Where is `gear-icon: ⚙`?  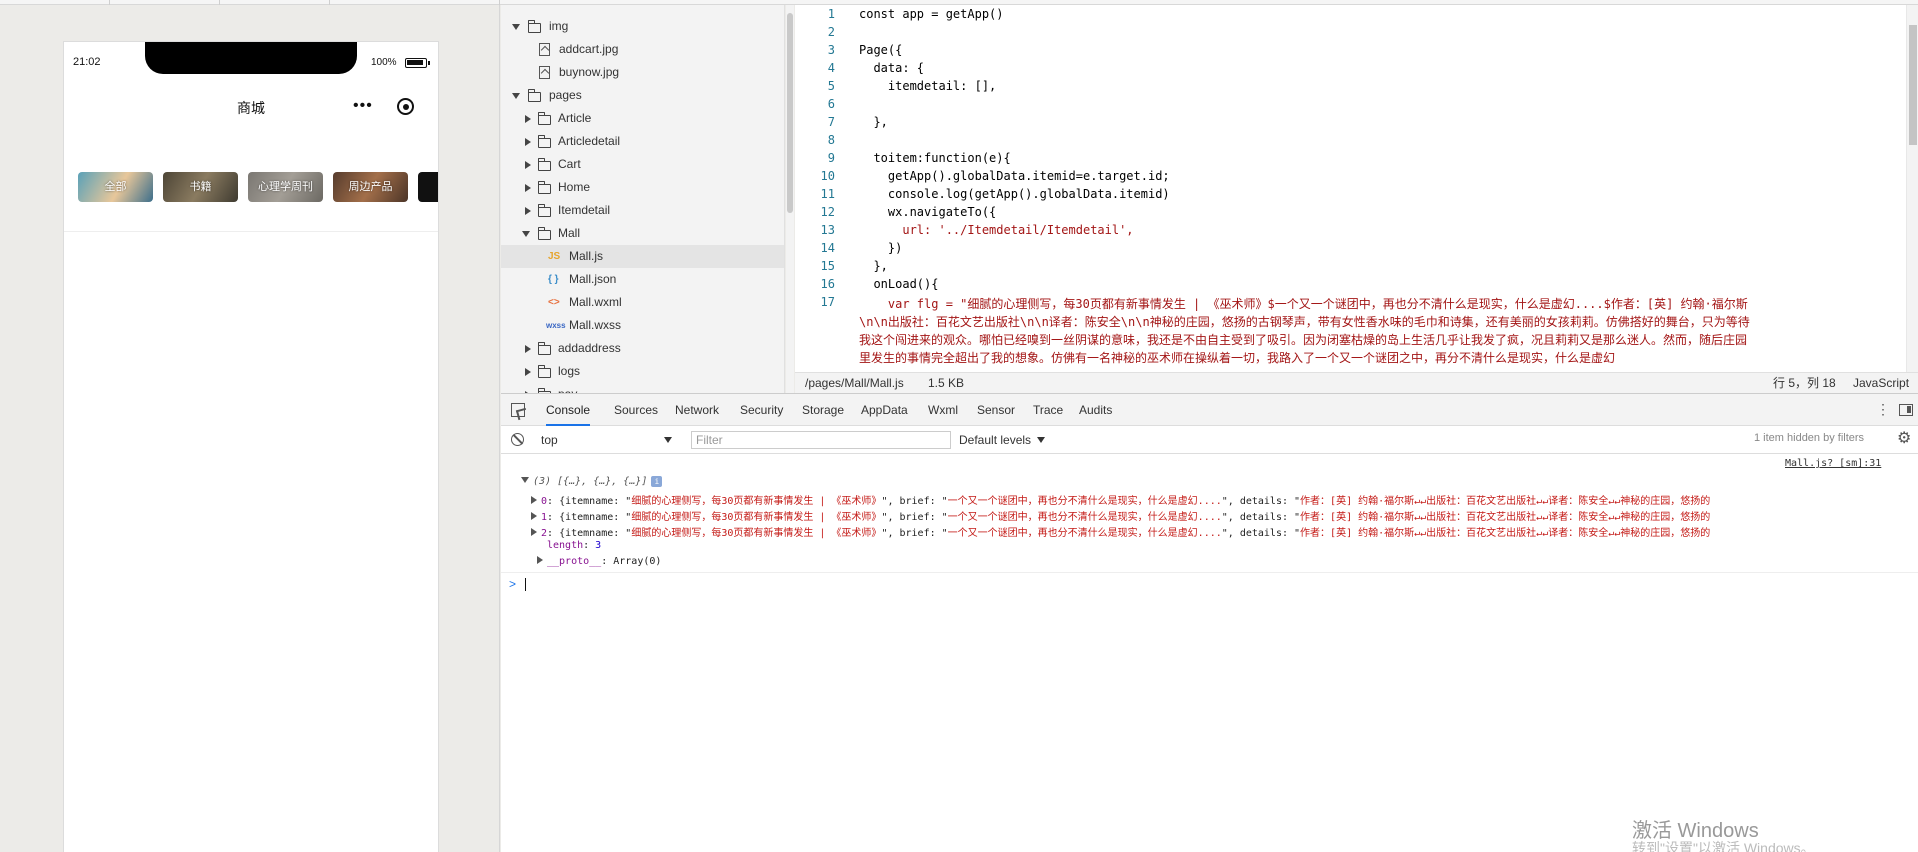
gear-icon: ⚙ is located at coordinates (1904, 439).